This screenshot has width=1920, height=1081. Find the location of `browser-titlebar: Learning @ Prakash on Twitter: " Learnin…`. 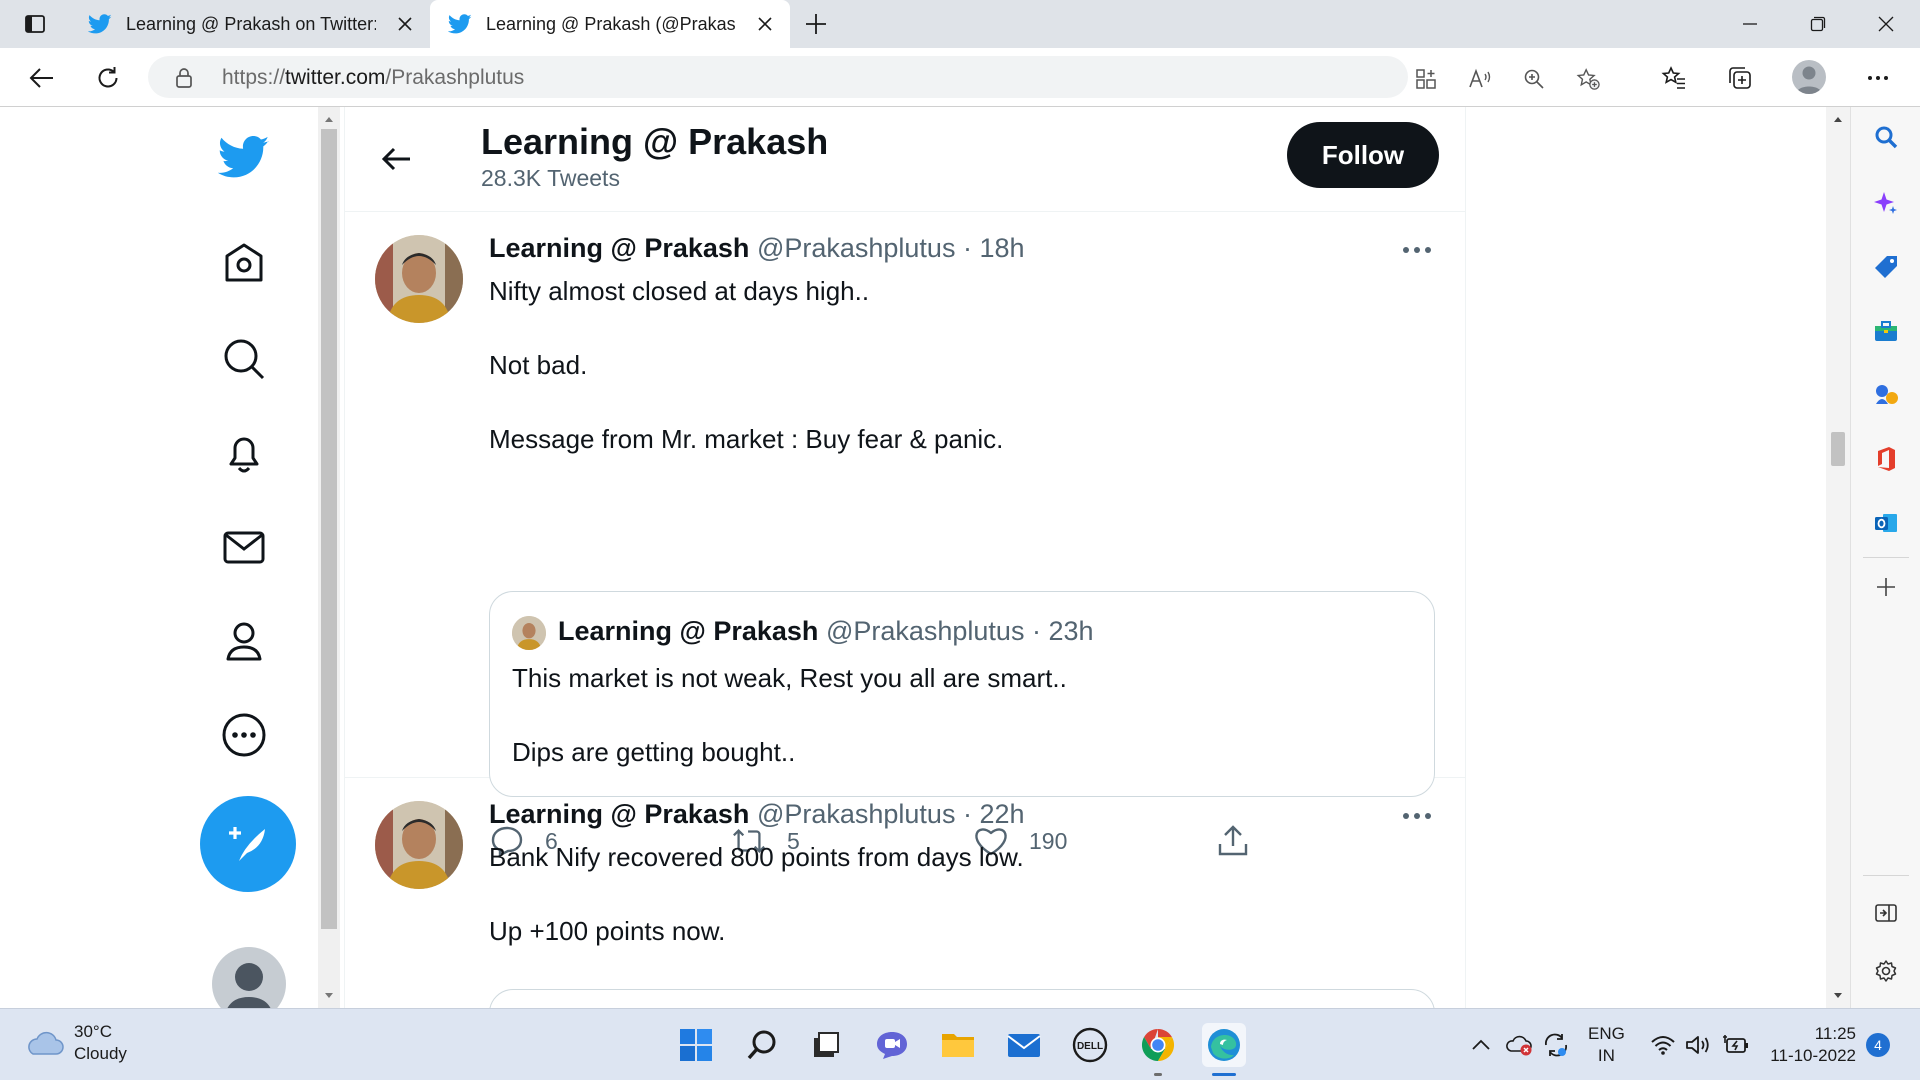

browser-titlebar: Learning @ Prakash on Twitter: " Learnin… is located at coordinates (960, 24).